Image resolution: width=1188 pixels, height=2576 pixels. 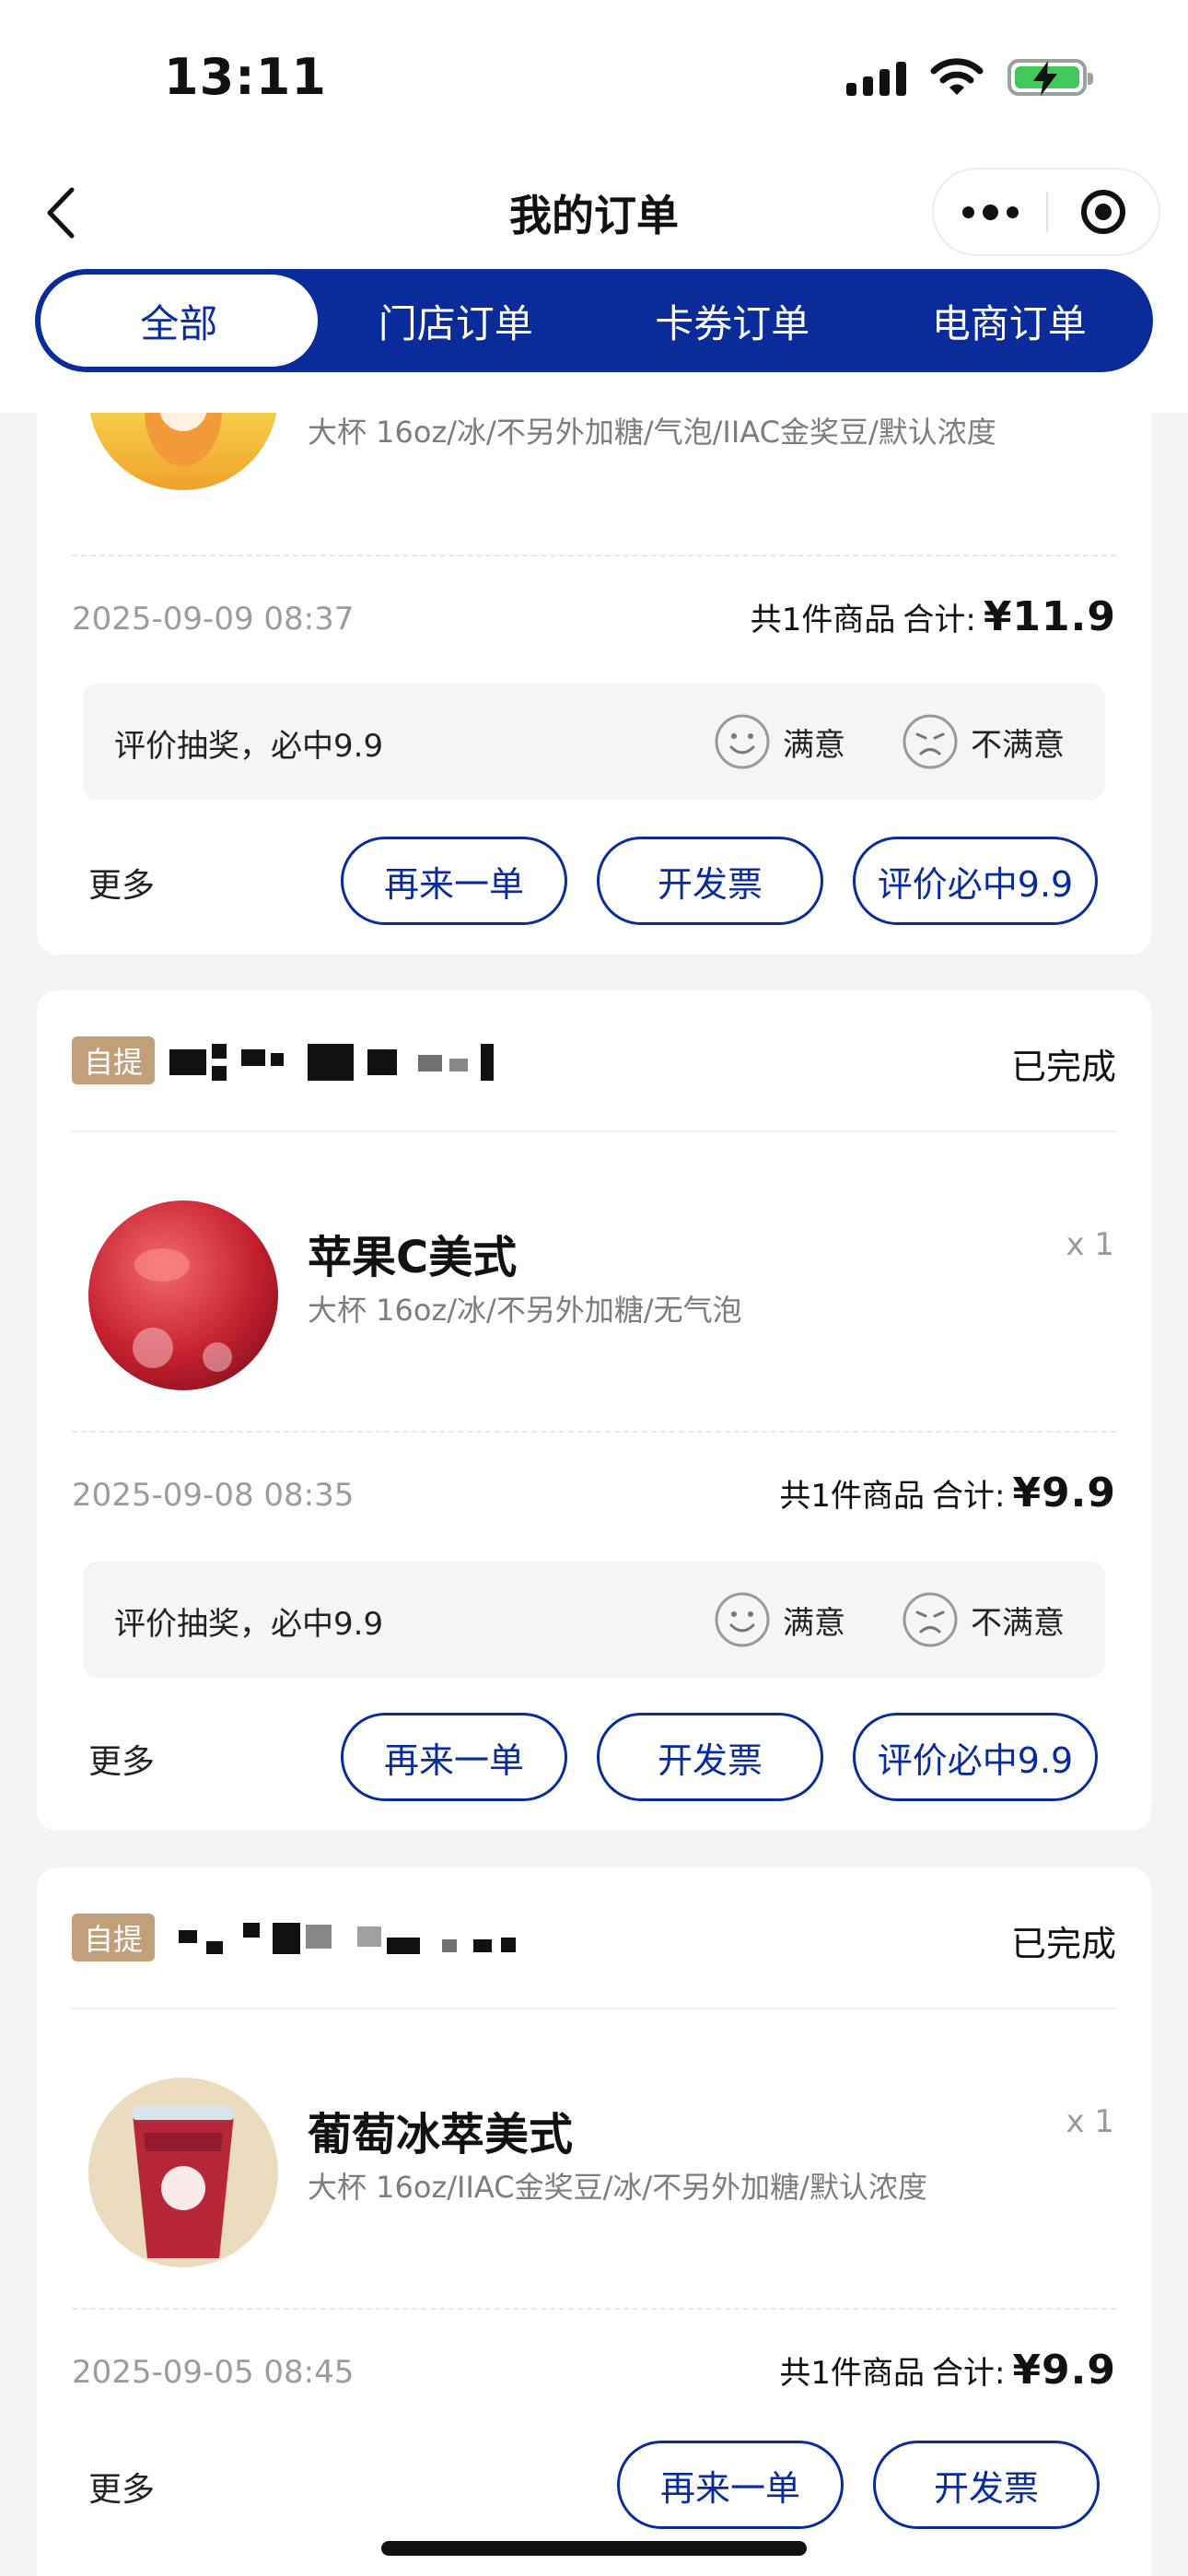 What do you see at coordinates (957, 76) in the screenshot?
I see `wifi-icon` at bounding box center [957, 76].